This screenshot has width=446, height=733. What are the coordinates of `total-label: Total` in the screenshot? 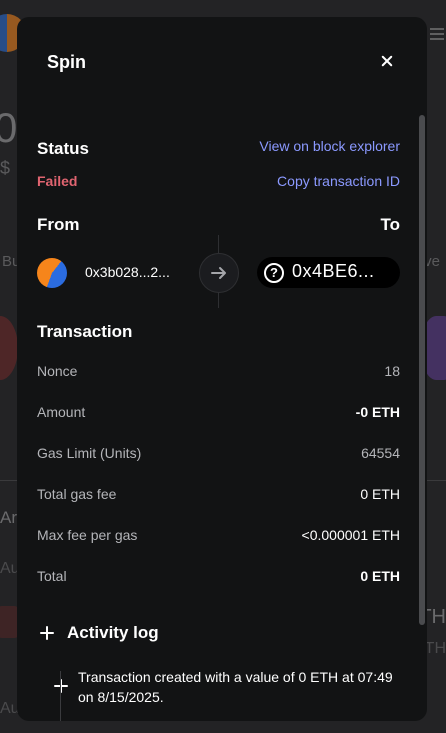 It's located at (52, 576).